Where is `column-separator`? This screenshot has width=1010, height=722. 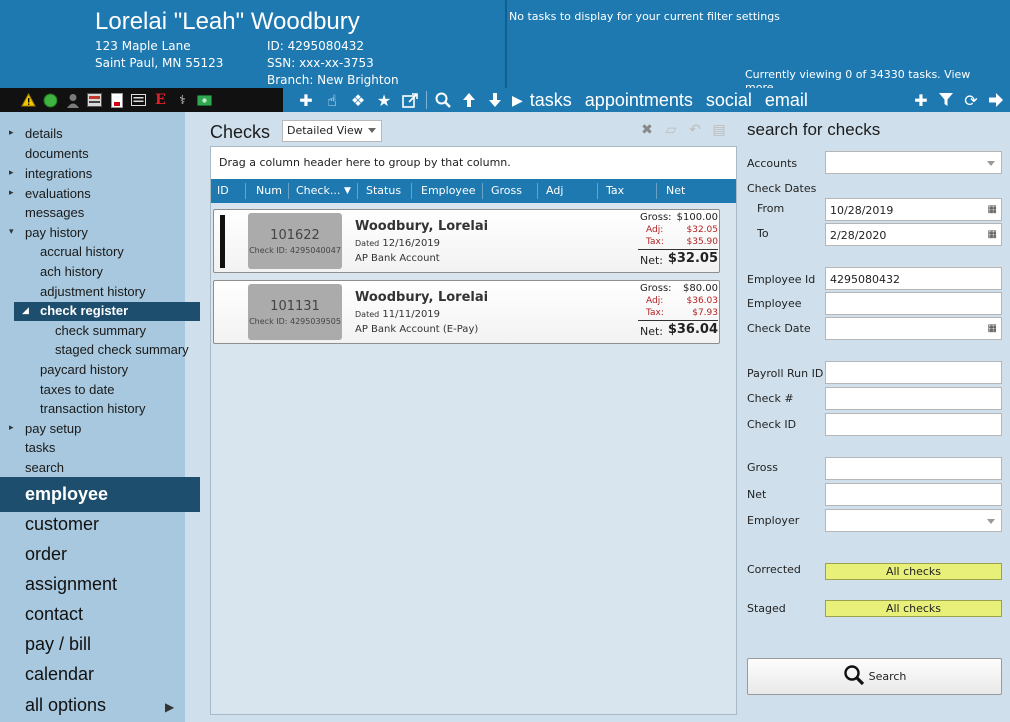 column-separator is located at coordinates (537, 191).